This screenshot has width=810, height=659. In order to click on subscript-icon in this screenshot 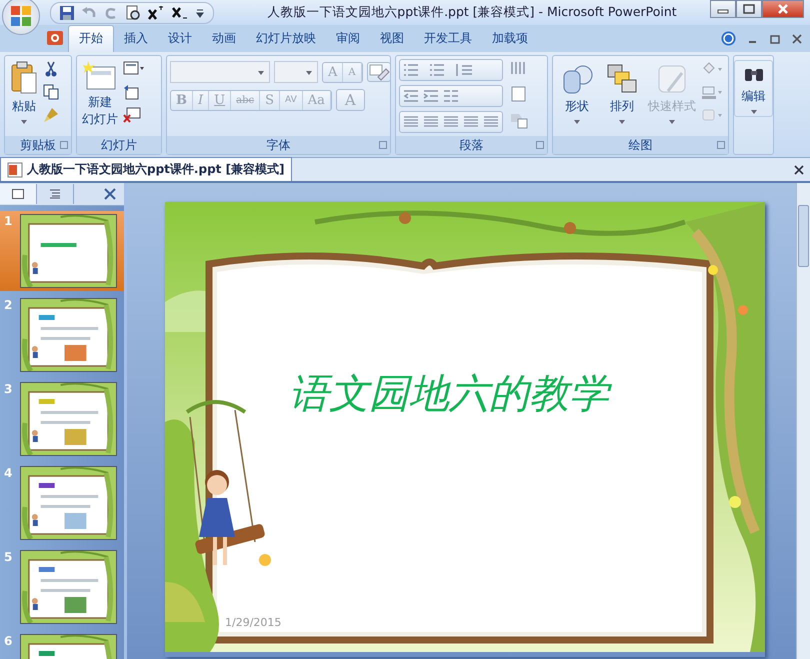, I will do `click(180, 12)`.